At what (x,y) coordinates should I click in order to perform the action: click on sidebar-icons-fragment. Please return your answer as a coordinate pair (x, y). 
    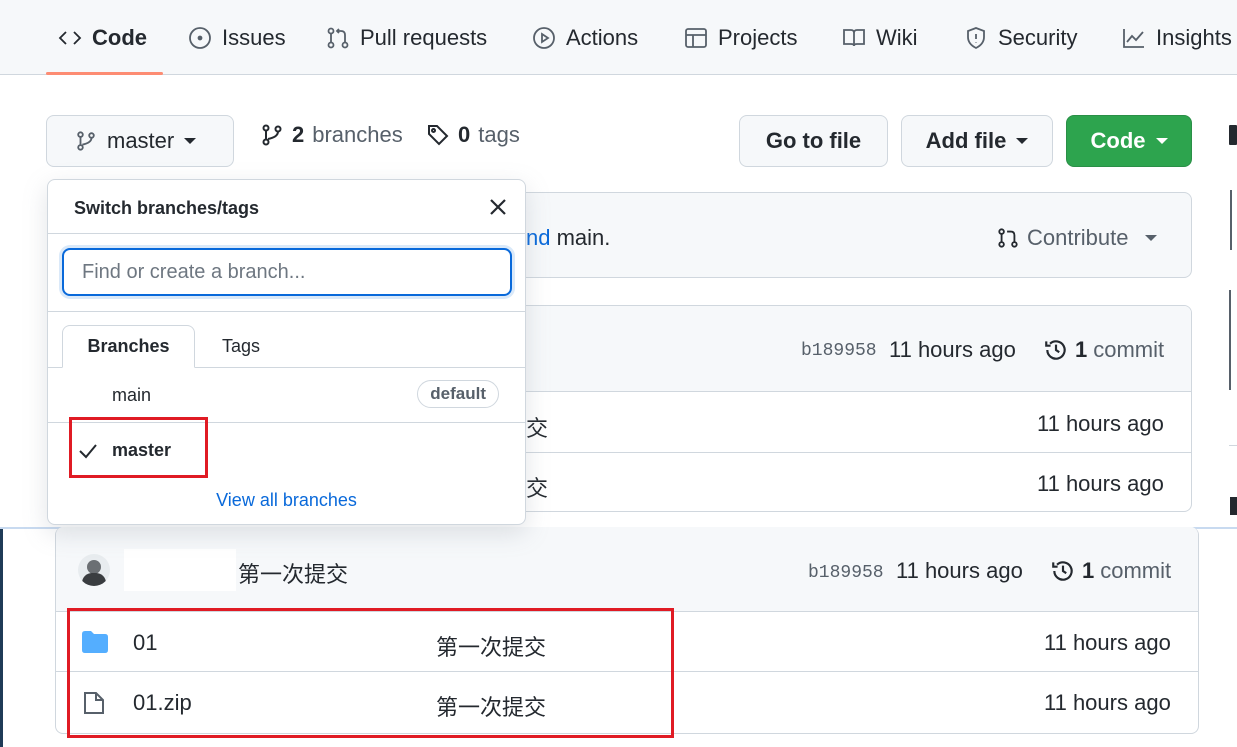
    Looking at the image, I should click on (1233, 340).